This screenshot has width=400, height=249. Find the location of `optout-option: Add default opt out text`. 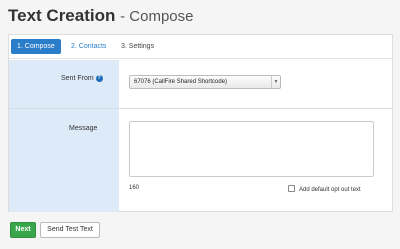

optout-option: Add default opt out text is located at coordinates (324, 189).